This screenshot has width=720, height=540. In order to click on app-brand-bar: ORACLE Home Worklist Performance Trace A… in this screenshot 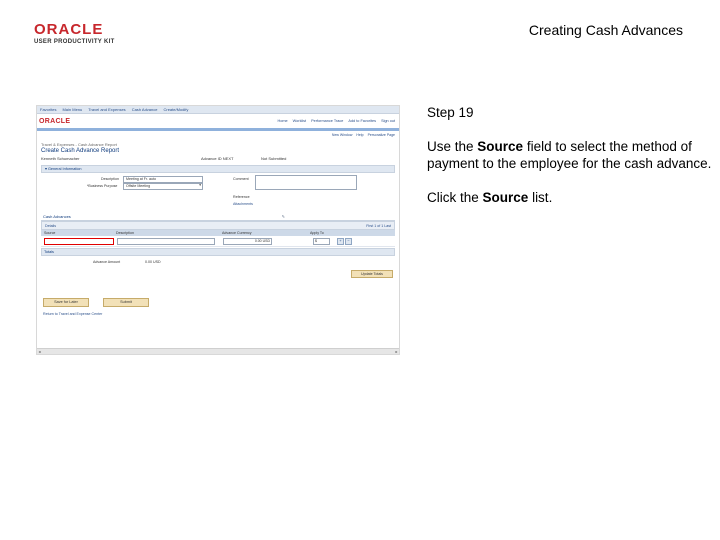, I will do `click(218, 121)`.